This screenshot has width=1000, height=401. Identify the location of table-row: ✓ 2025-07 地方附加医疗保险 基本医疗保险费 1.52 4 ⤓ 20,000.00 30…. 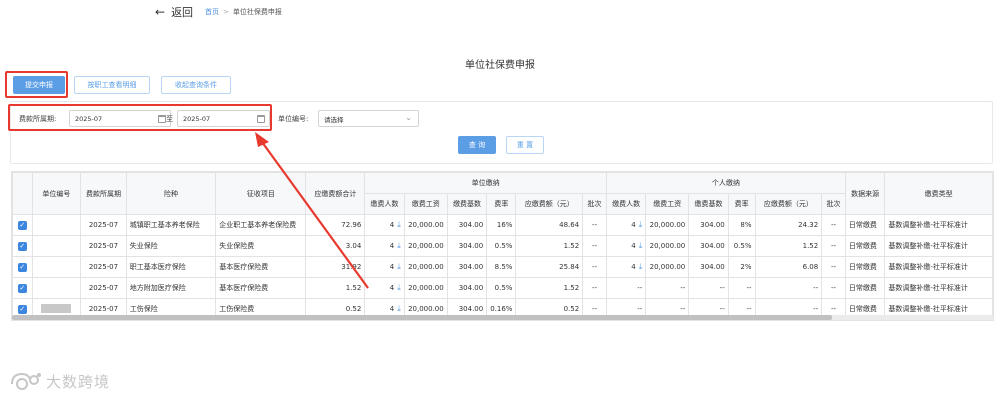
(502, 288).